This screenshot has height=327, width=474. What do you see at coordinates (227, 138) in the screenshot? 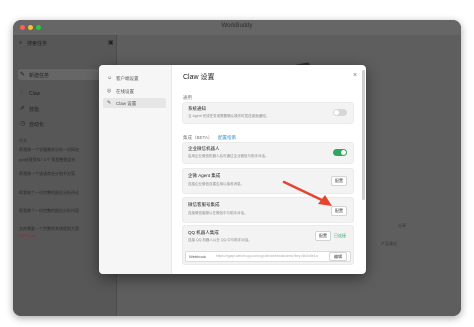
I see `config-guide-link: 配置指南` at bounding box center [227, 138].